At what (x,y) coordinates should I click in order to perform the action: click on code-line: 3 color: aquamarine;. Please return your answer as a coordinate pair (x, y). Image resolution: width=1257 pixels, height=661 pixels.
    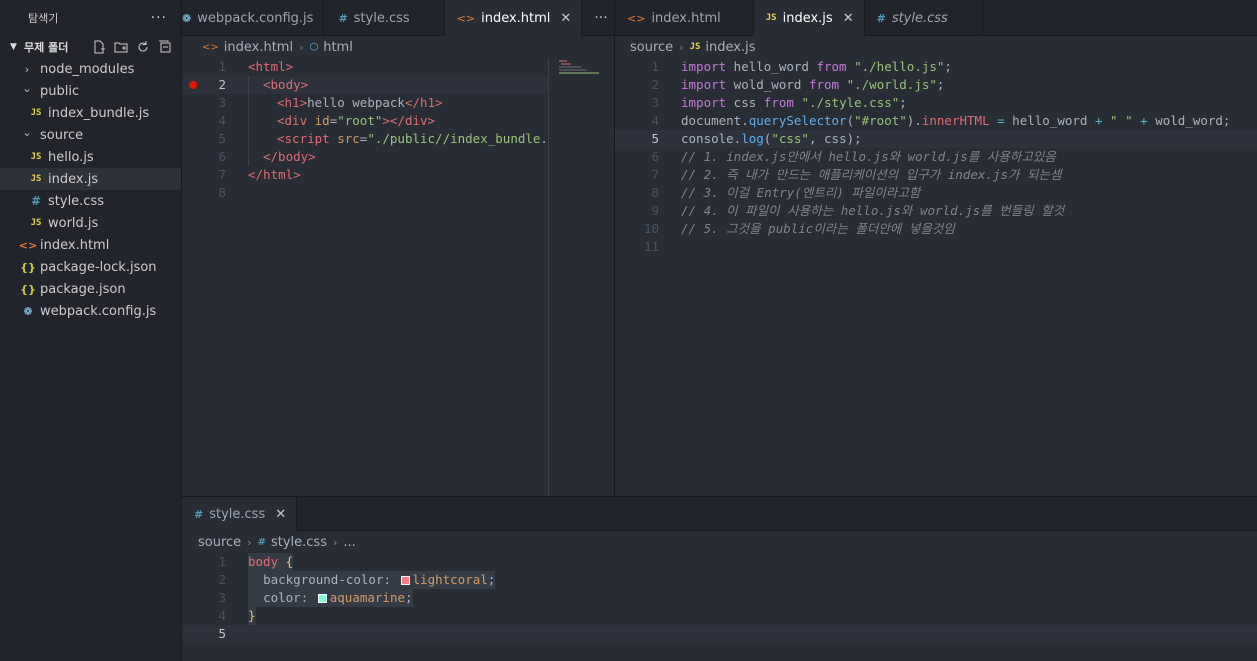
    Looking at the image, I should click on (719, 598).